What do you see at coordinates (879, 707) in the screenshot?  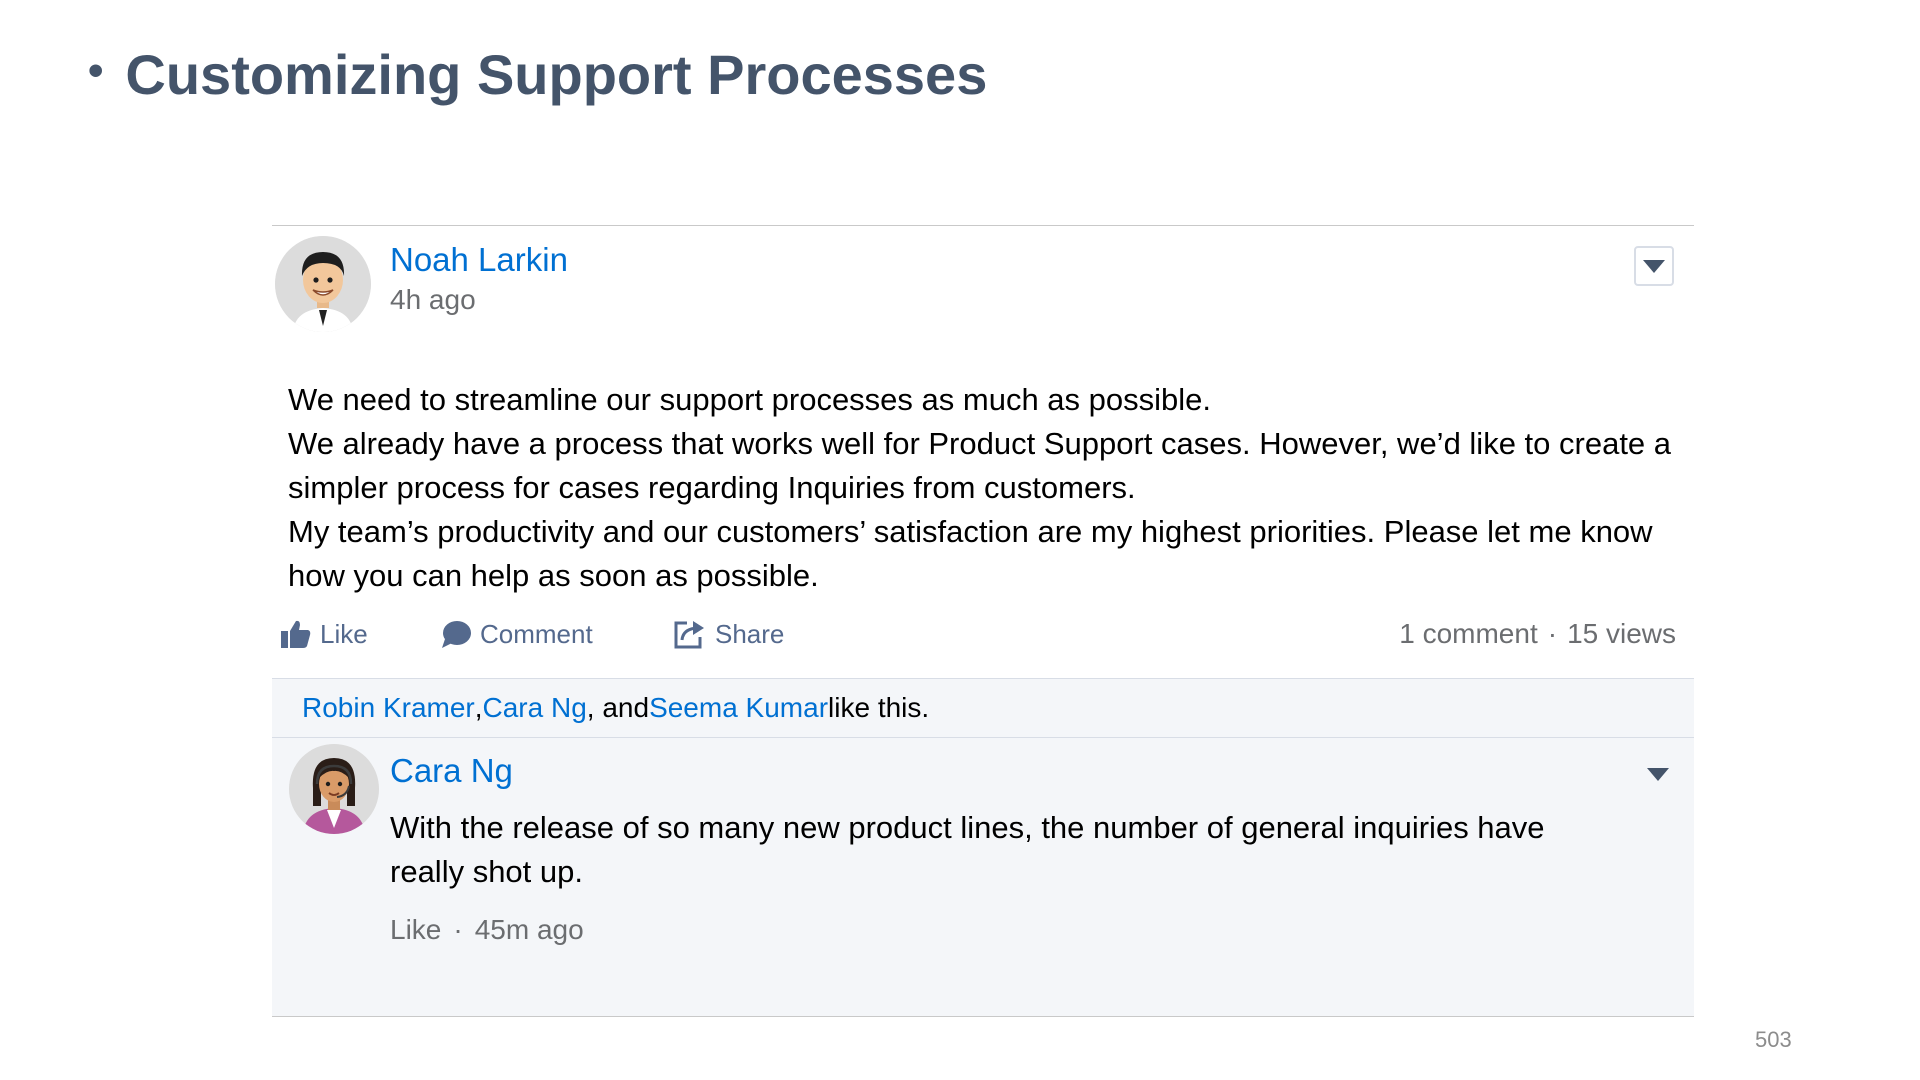 I see `likes-suffix: like this.` at bounding box center [879, 707].